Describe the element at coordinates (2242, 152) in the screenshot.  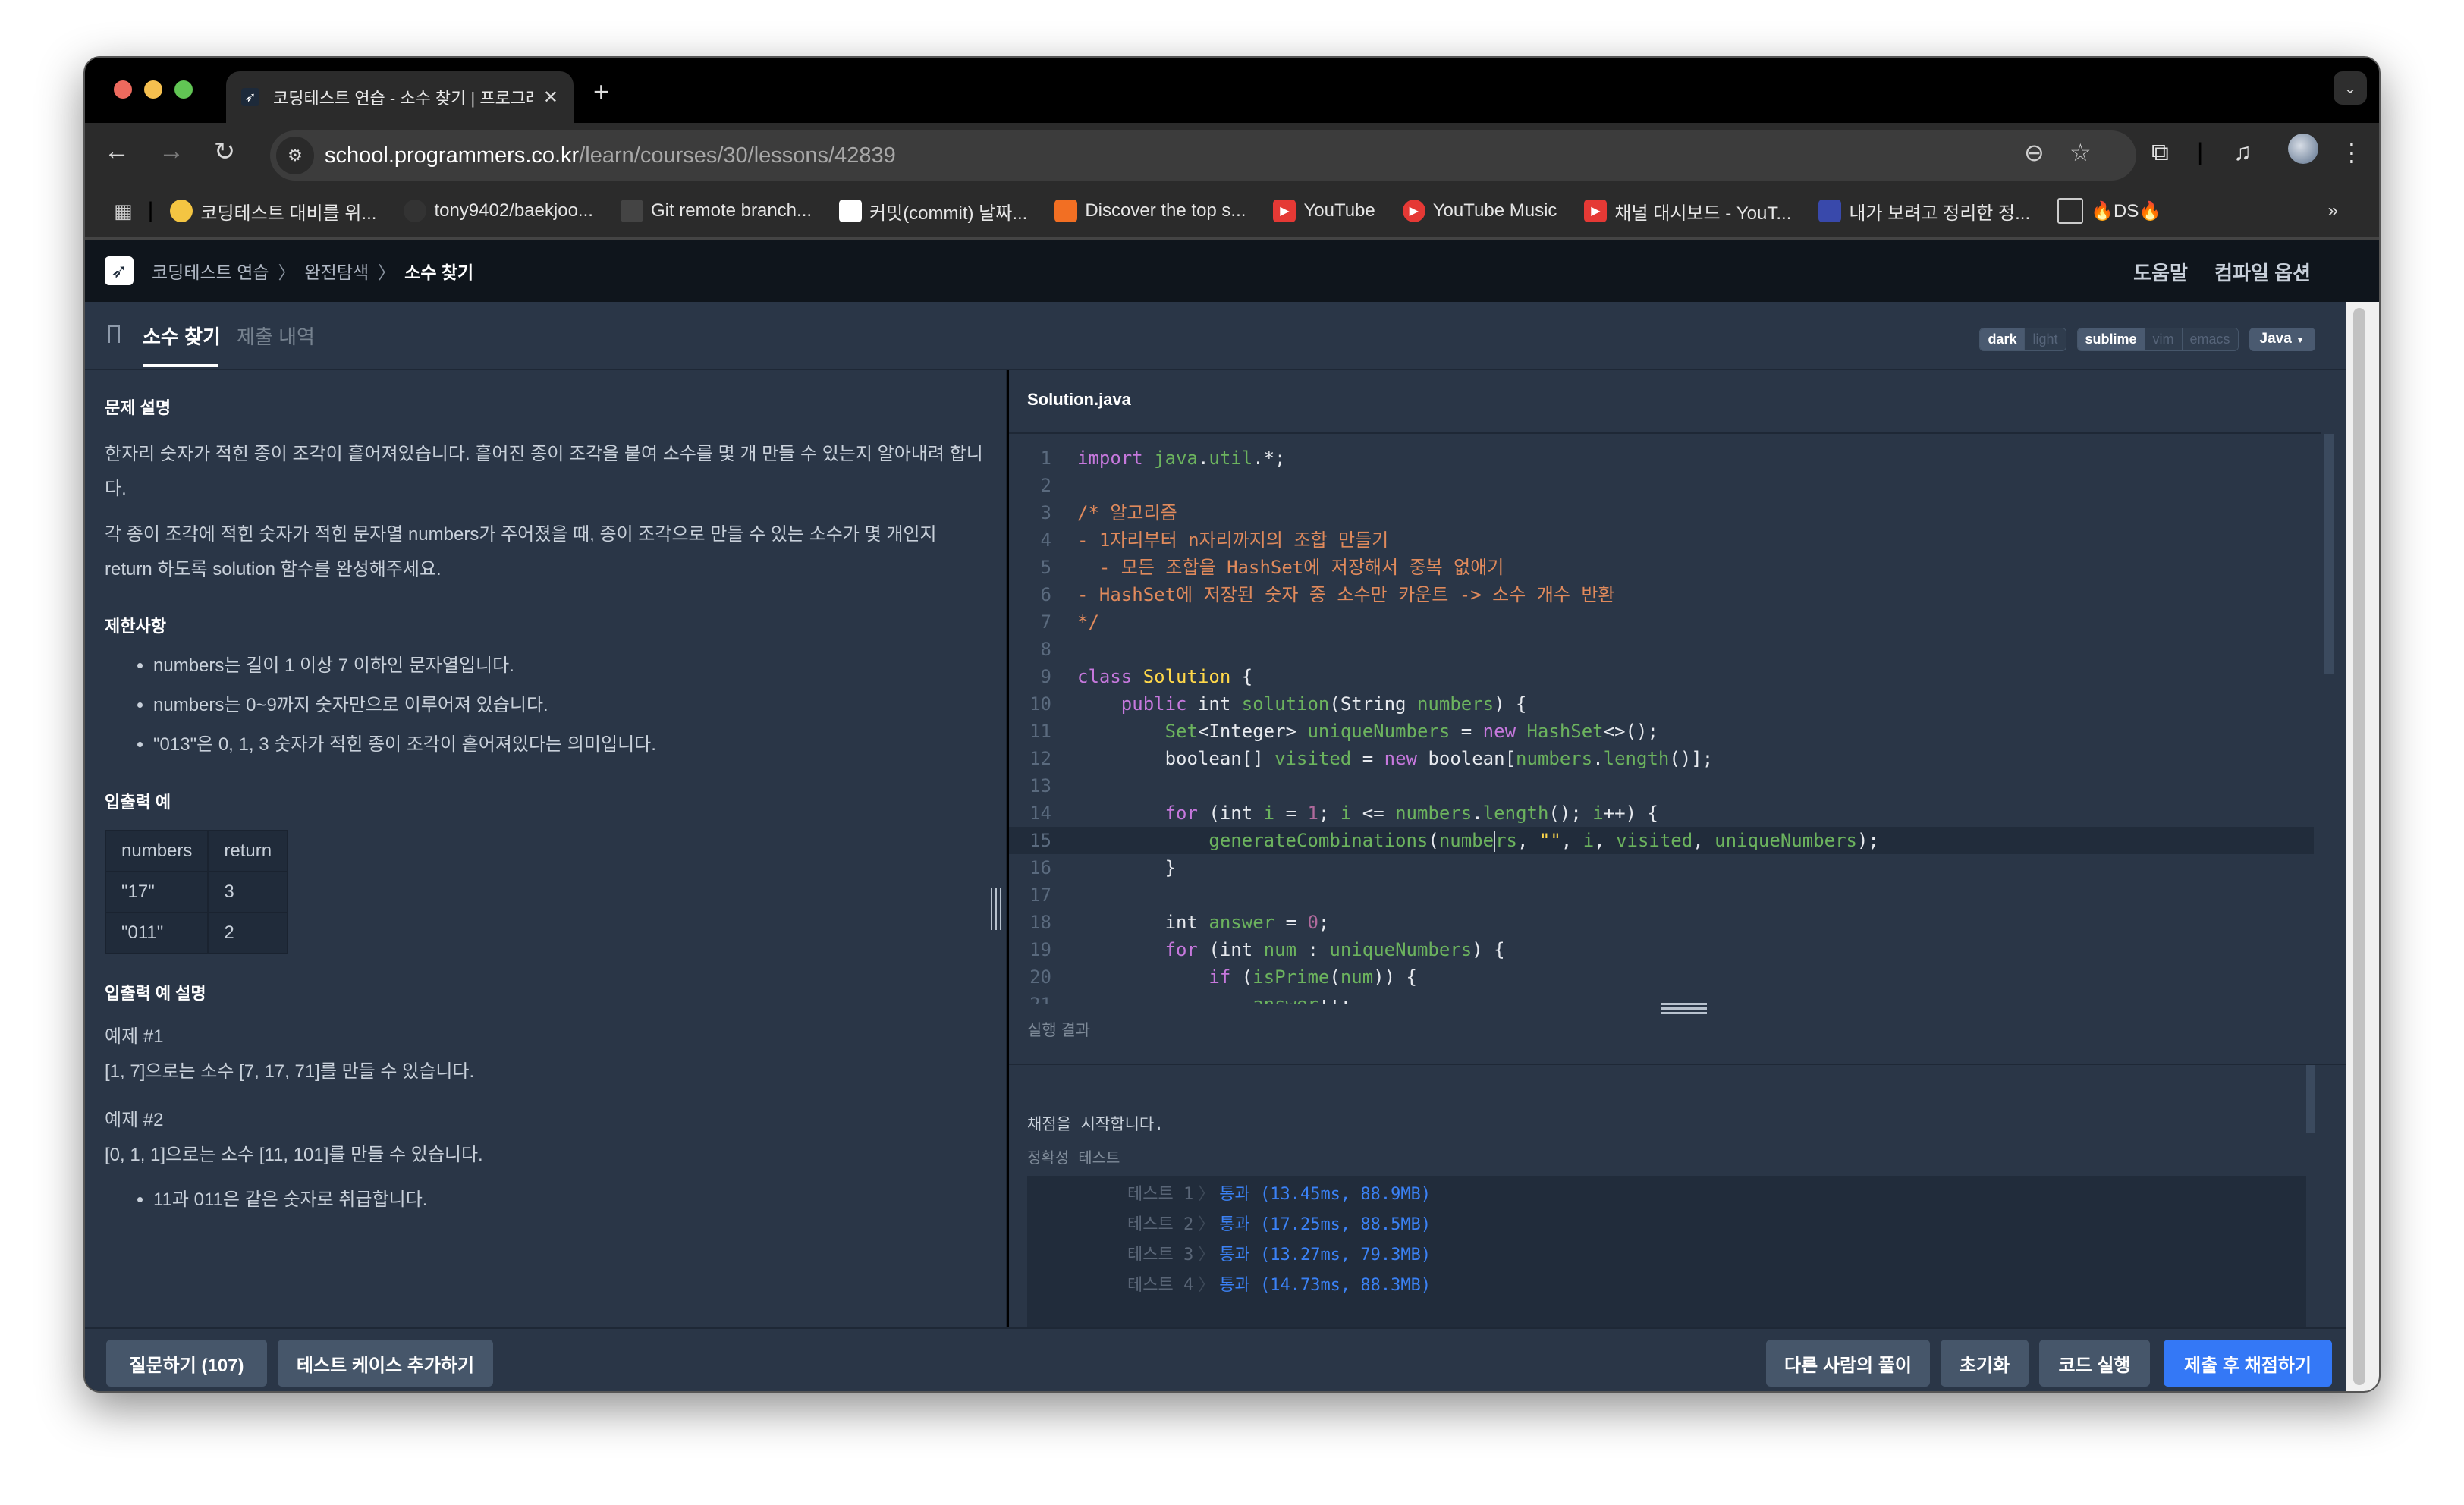
I see `media-control-icon: ♫` at that location.